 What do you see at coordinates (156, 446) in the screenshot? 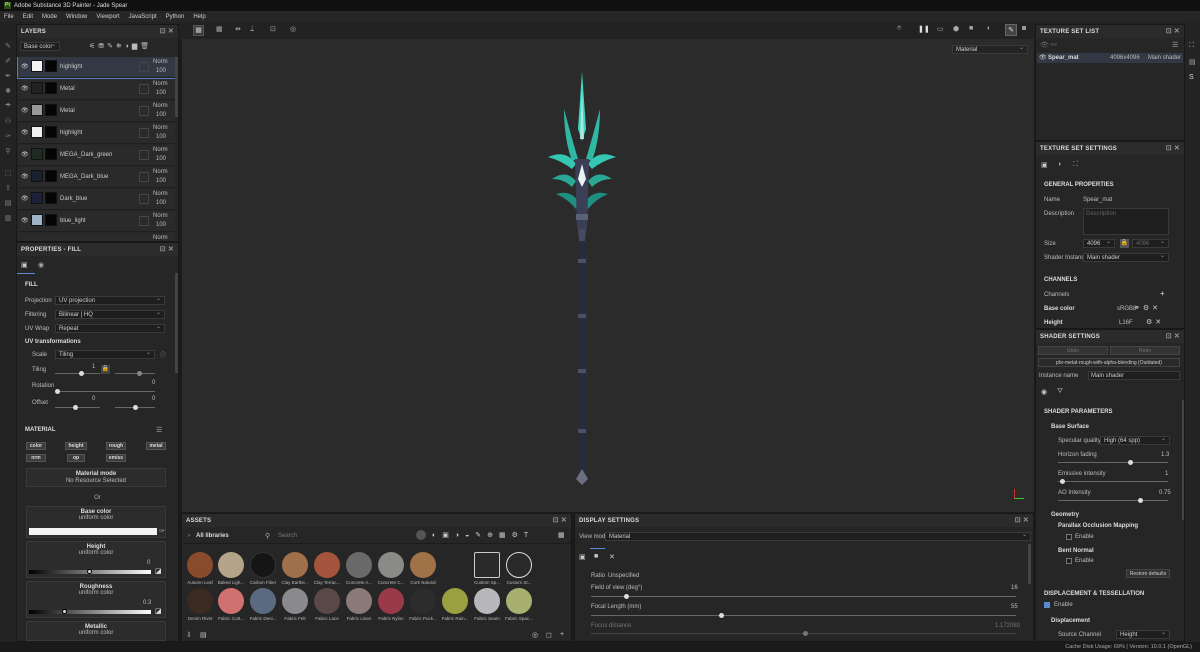
I see `metal-tag: metal` at bounding box center [156, 446].